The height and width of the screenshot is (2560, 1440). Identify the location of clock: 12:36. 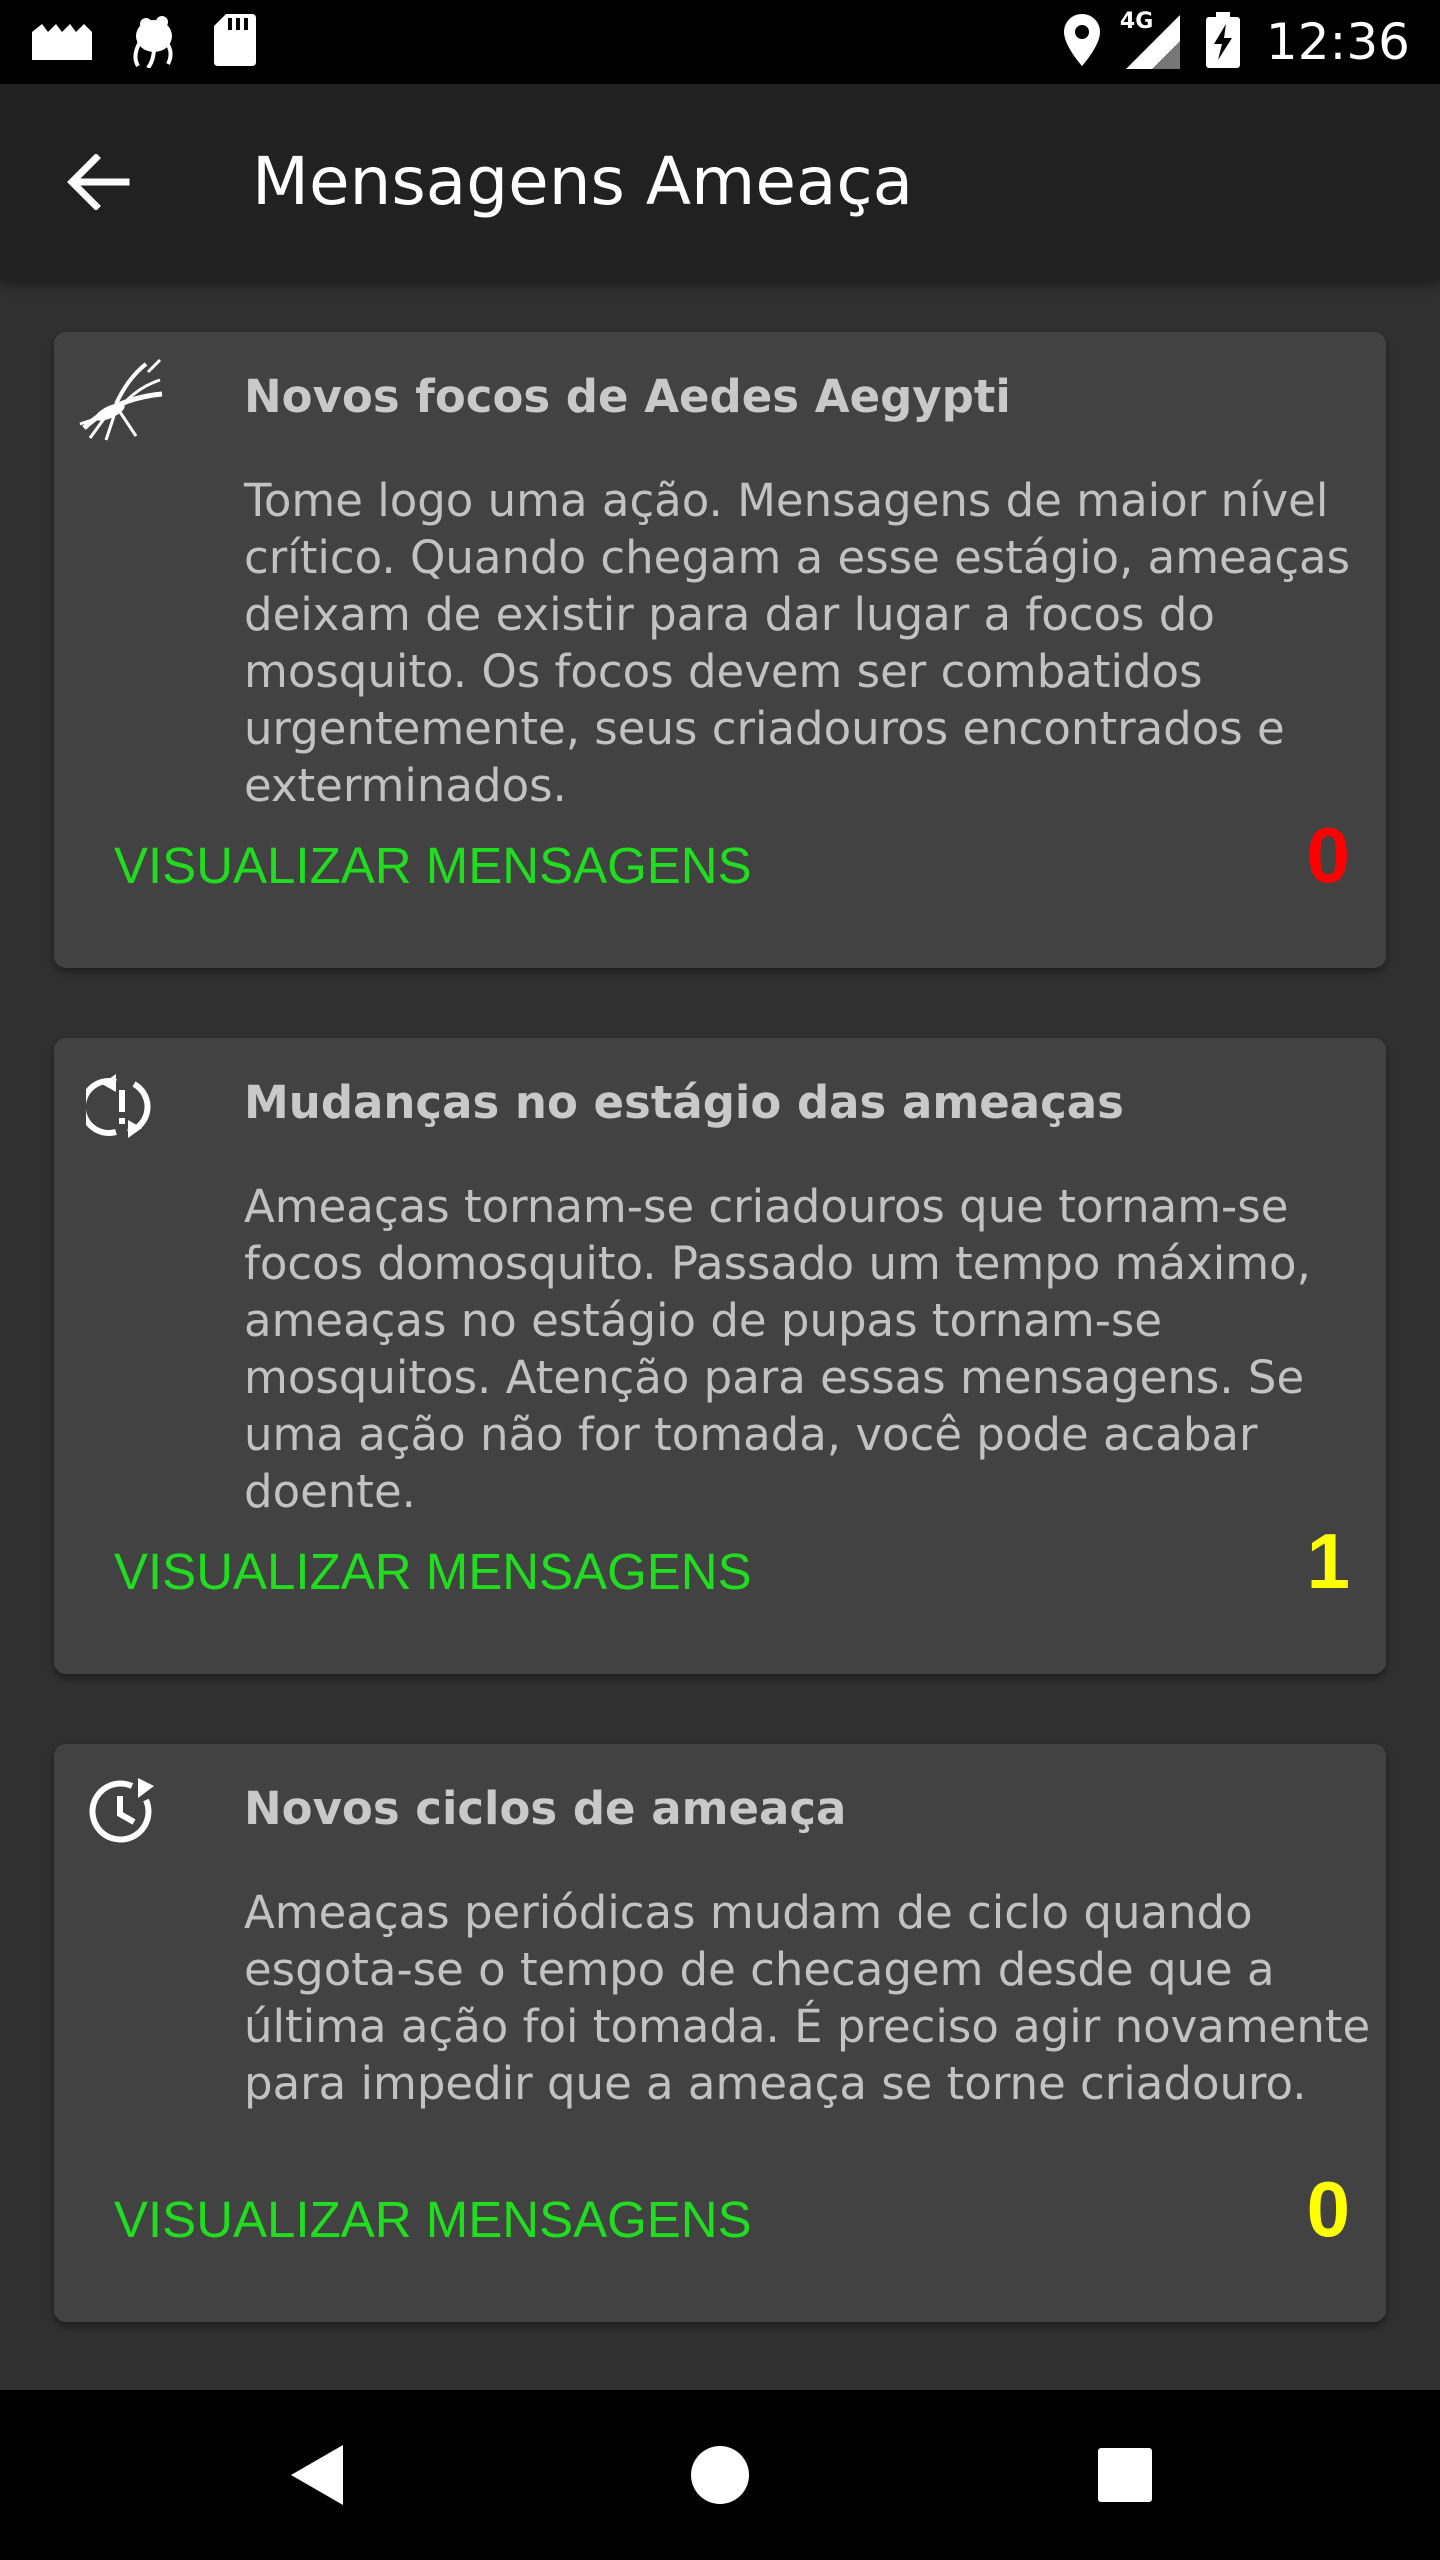
(1337, 42).